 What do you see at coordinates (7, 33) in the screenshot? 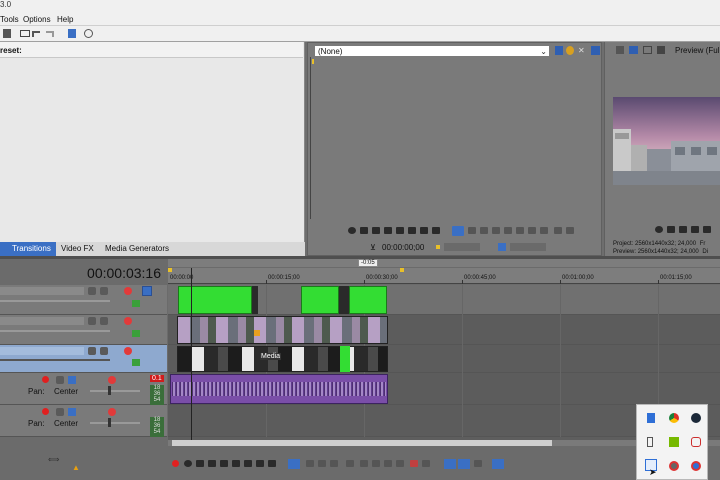
I see `save-icon` at bounding box center [7, 33].